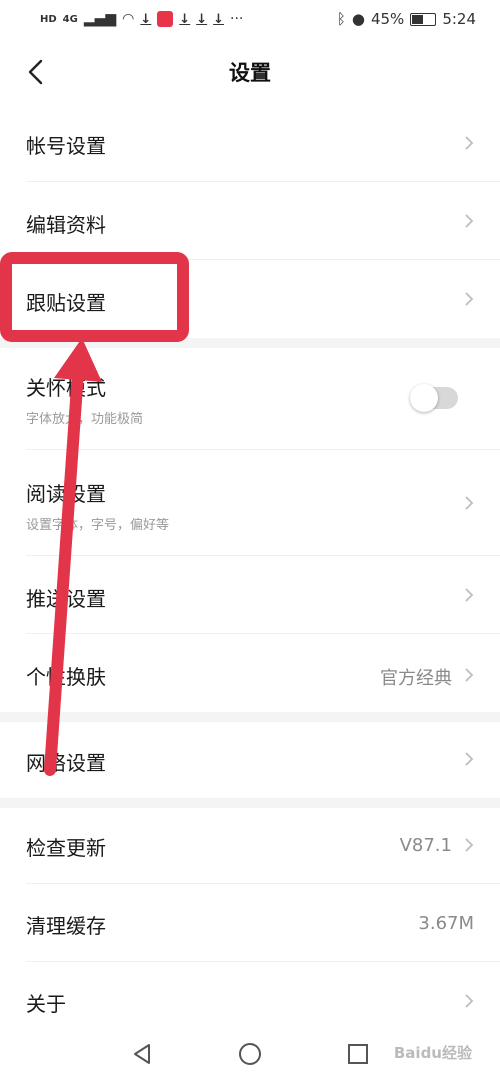 This screenshot has height=1083, width=500. I want to click on nav-recents-button, so click(358, 1056).